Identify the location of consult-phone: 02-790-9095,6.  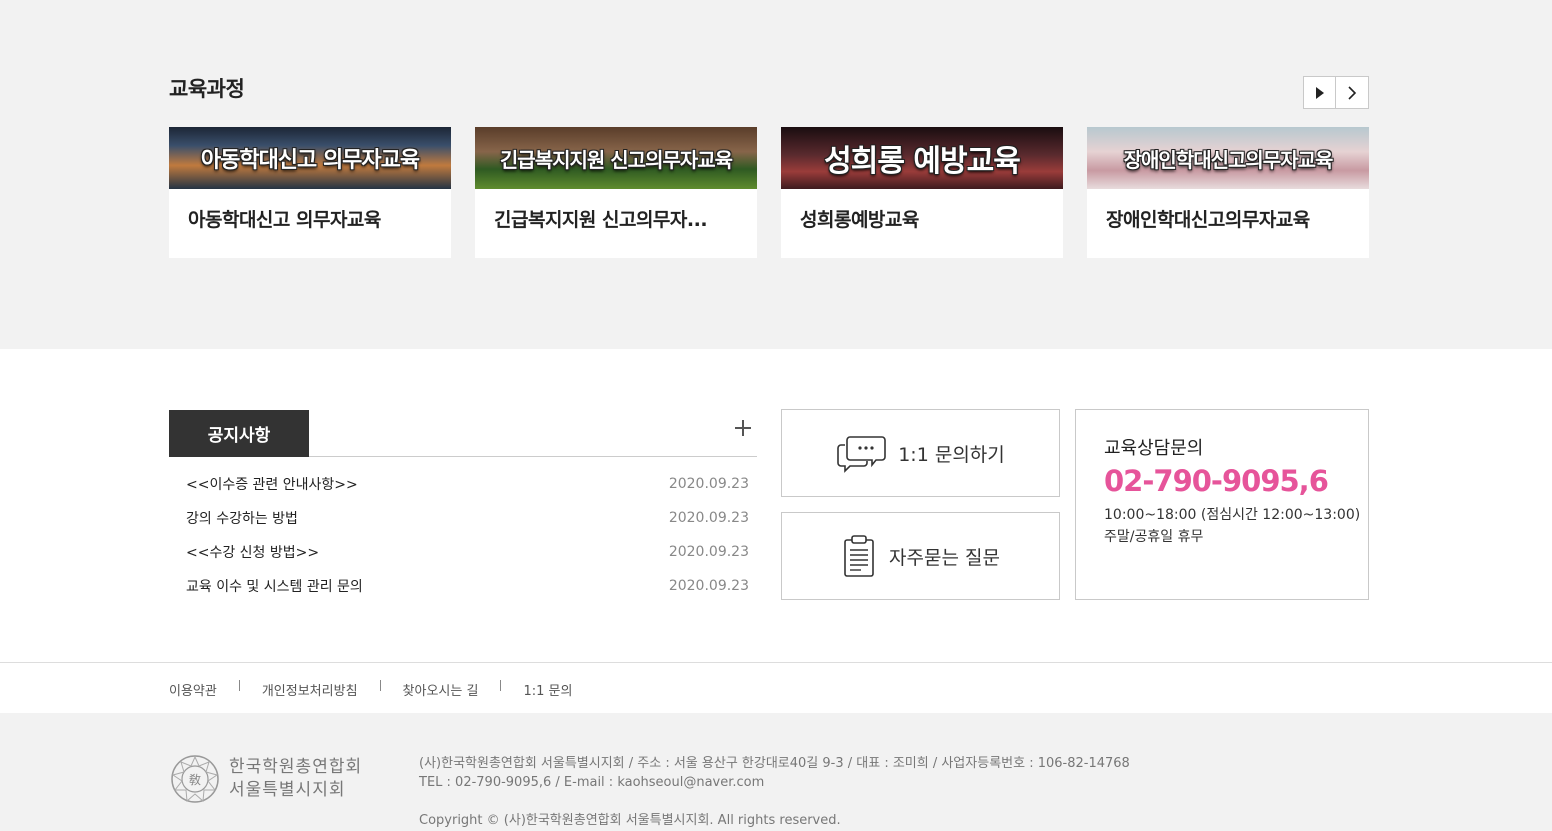
(1216, 481).